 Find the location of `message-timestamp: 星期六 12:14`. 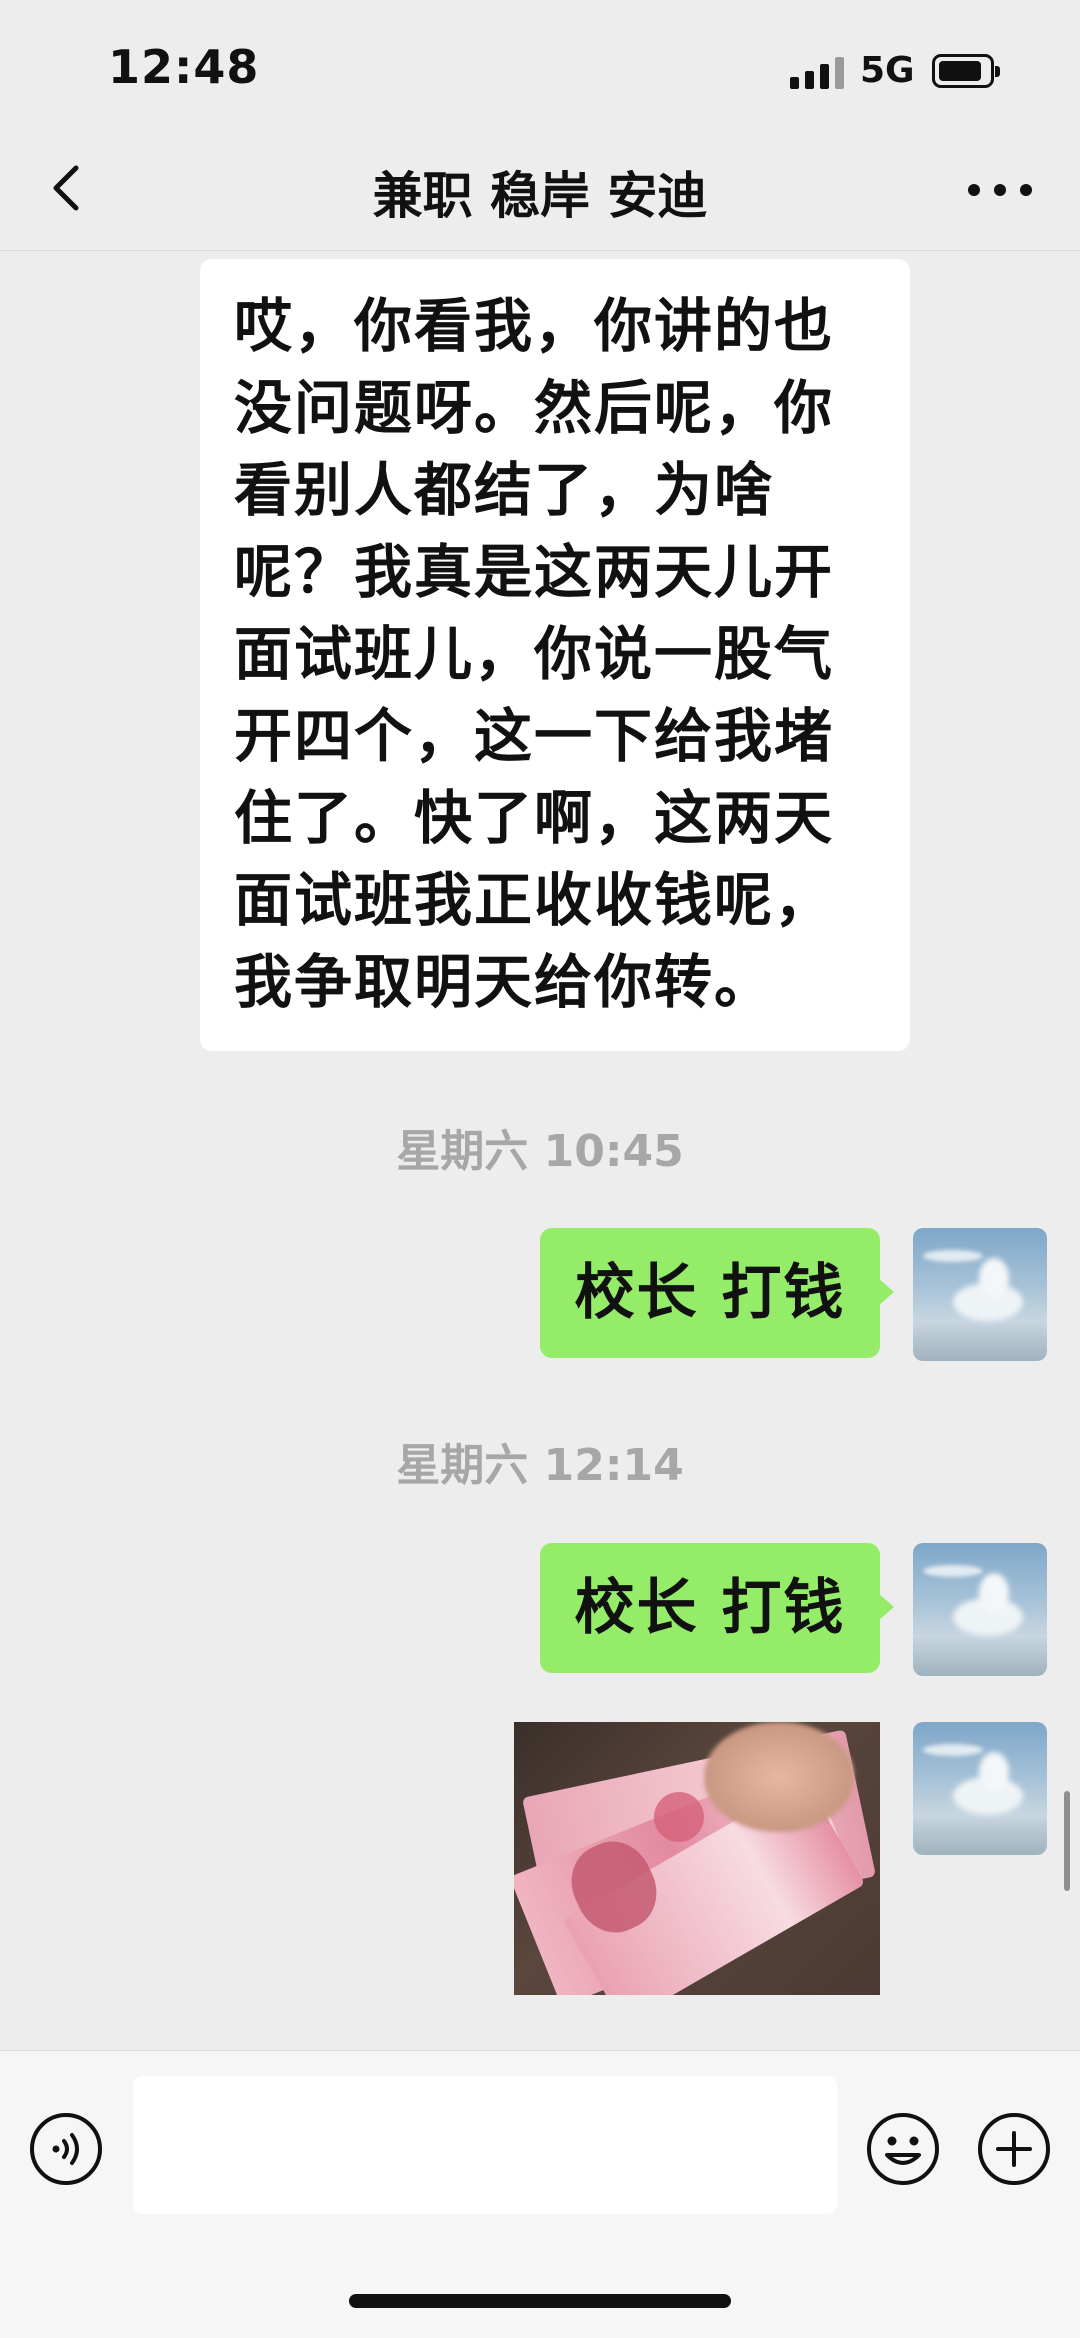

message-timestamp: 星期六 12:14 is located at coordinates (540, 1465).